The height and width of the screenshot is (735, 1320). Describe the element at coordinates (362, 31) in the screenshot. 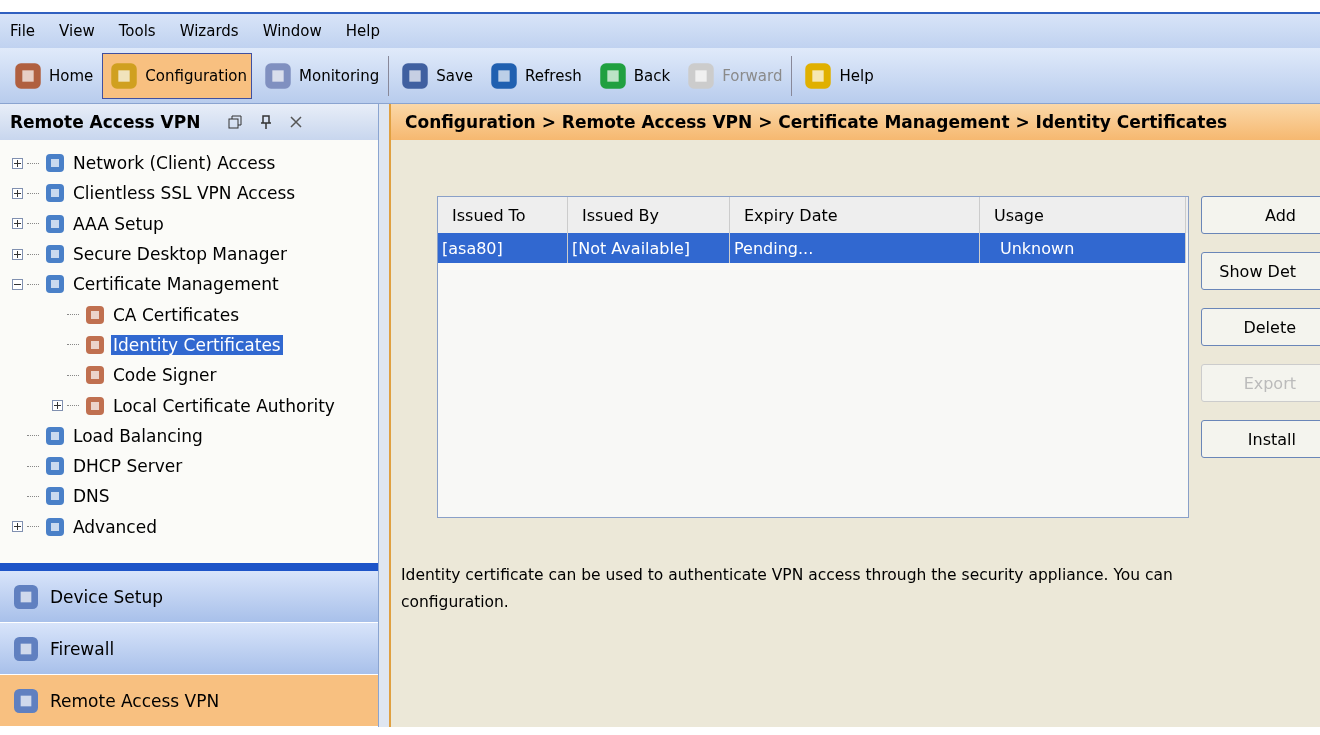

I see `menu-item: Help` at that location.